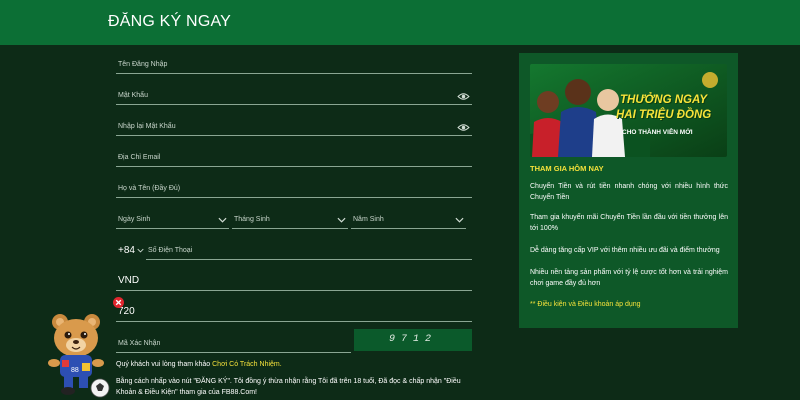 The image size is (800, 400). What do you see at coordinates (133, 95) in the screenshot?
I see `password-placeholder: Mật Khẩu` at bounding box center [133, 95].